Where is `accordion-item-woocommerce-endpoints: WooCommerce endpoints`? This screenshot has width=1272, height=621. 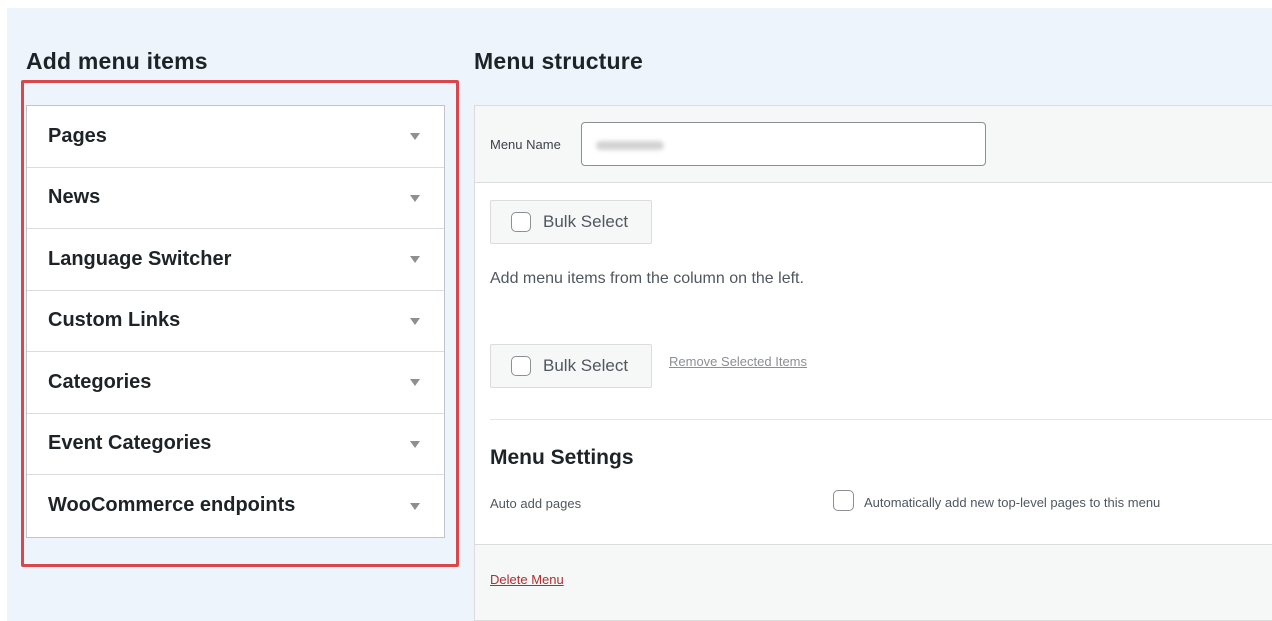 accordion-item-woocommerce-endpoints: WooCommerce endpoints is located at coordinates (235, 506).